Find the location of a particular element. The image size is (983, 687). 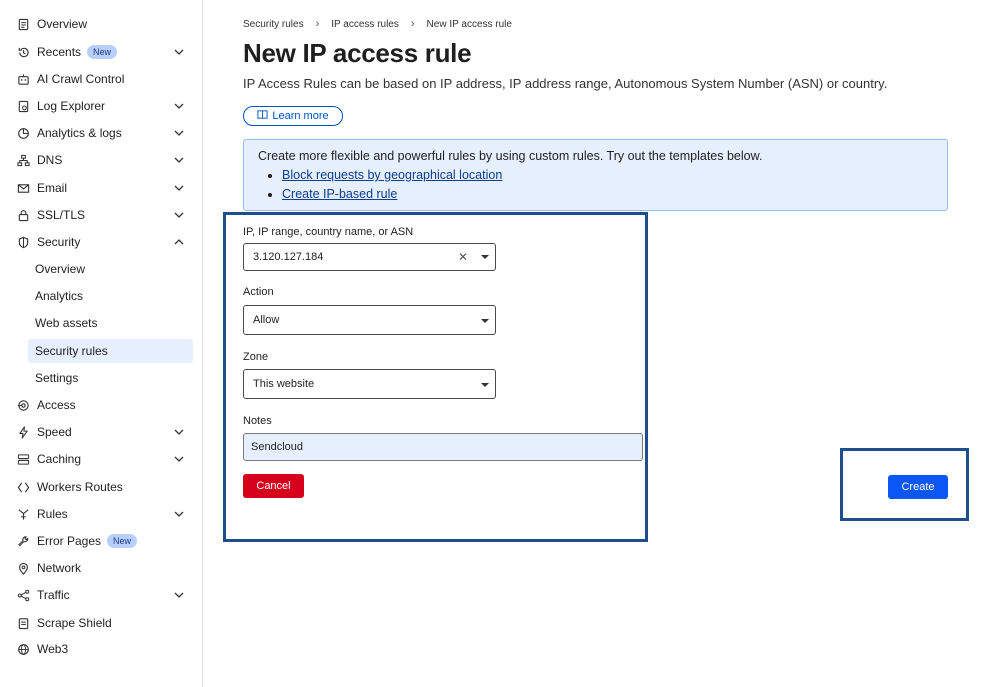

chevron-up-icon is located at coordinates (179, 241).